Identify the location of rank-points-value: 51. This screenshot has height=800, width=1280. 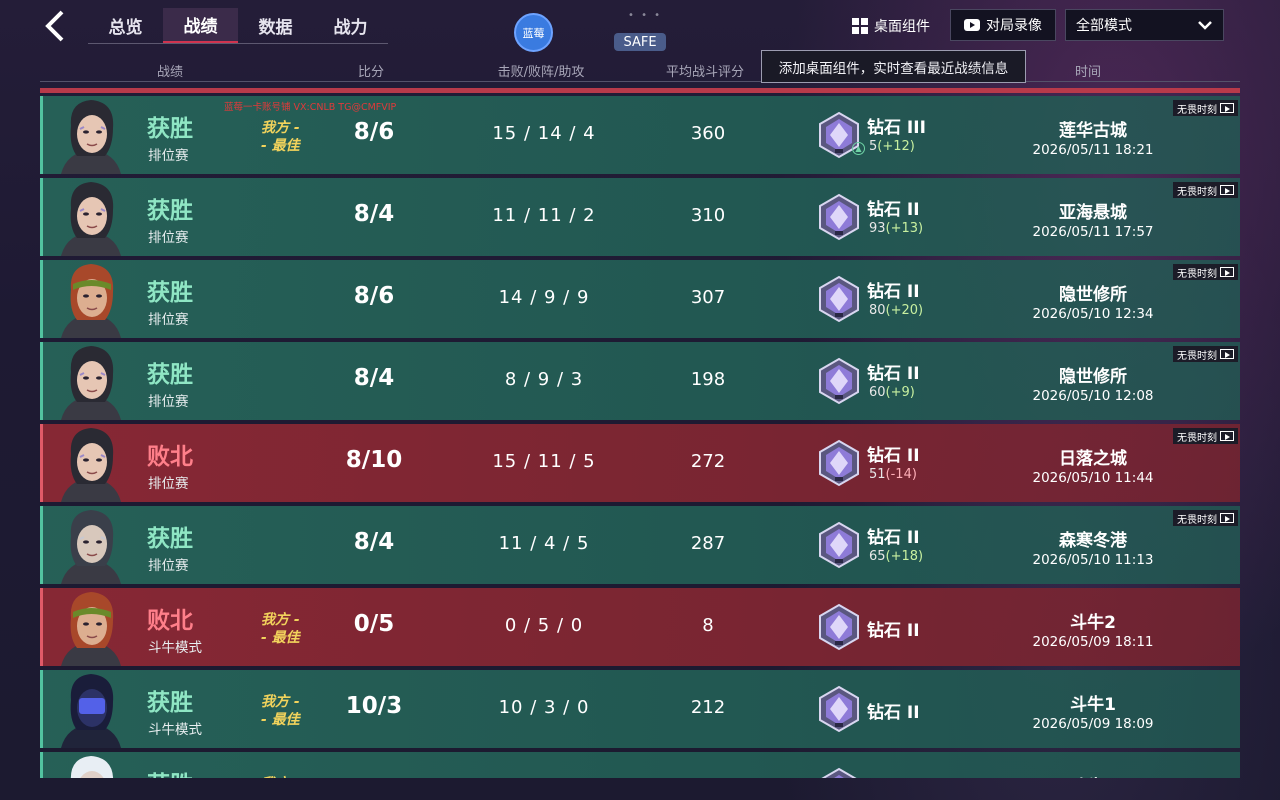
(877, 474).